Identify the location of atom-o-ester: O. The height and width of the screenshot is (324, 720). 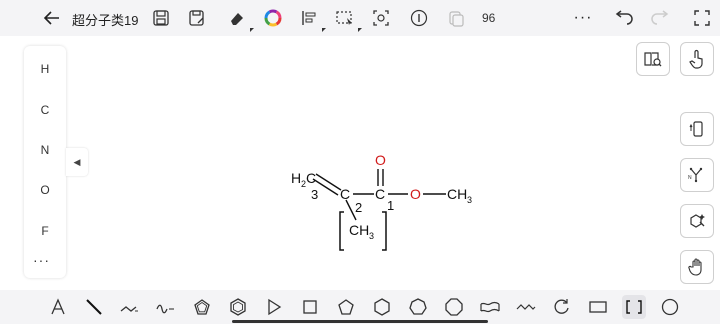
(415, 194).